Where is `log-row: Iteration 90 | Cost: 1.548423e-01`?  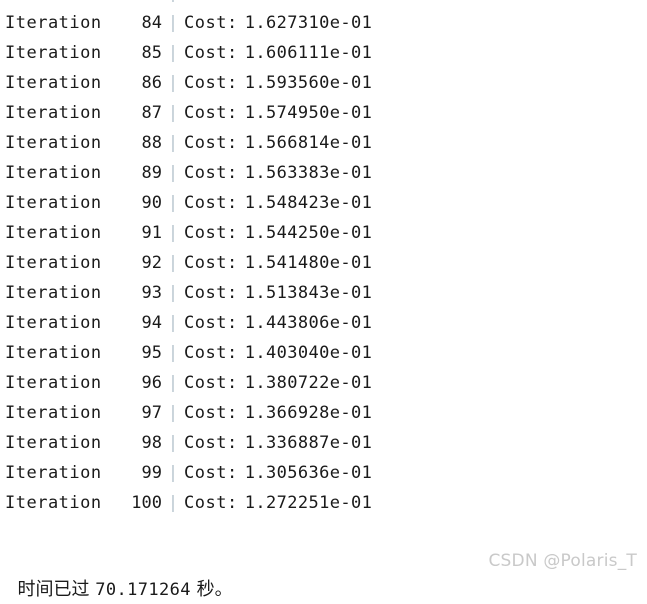 log-row: Iteration 90 | Cost: 1.548423e-01 is located at coordinates (323, 203).